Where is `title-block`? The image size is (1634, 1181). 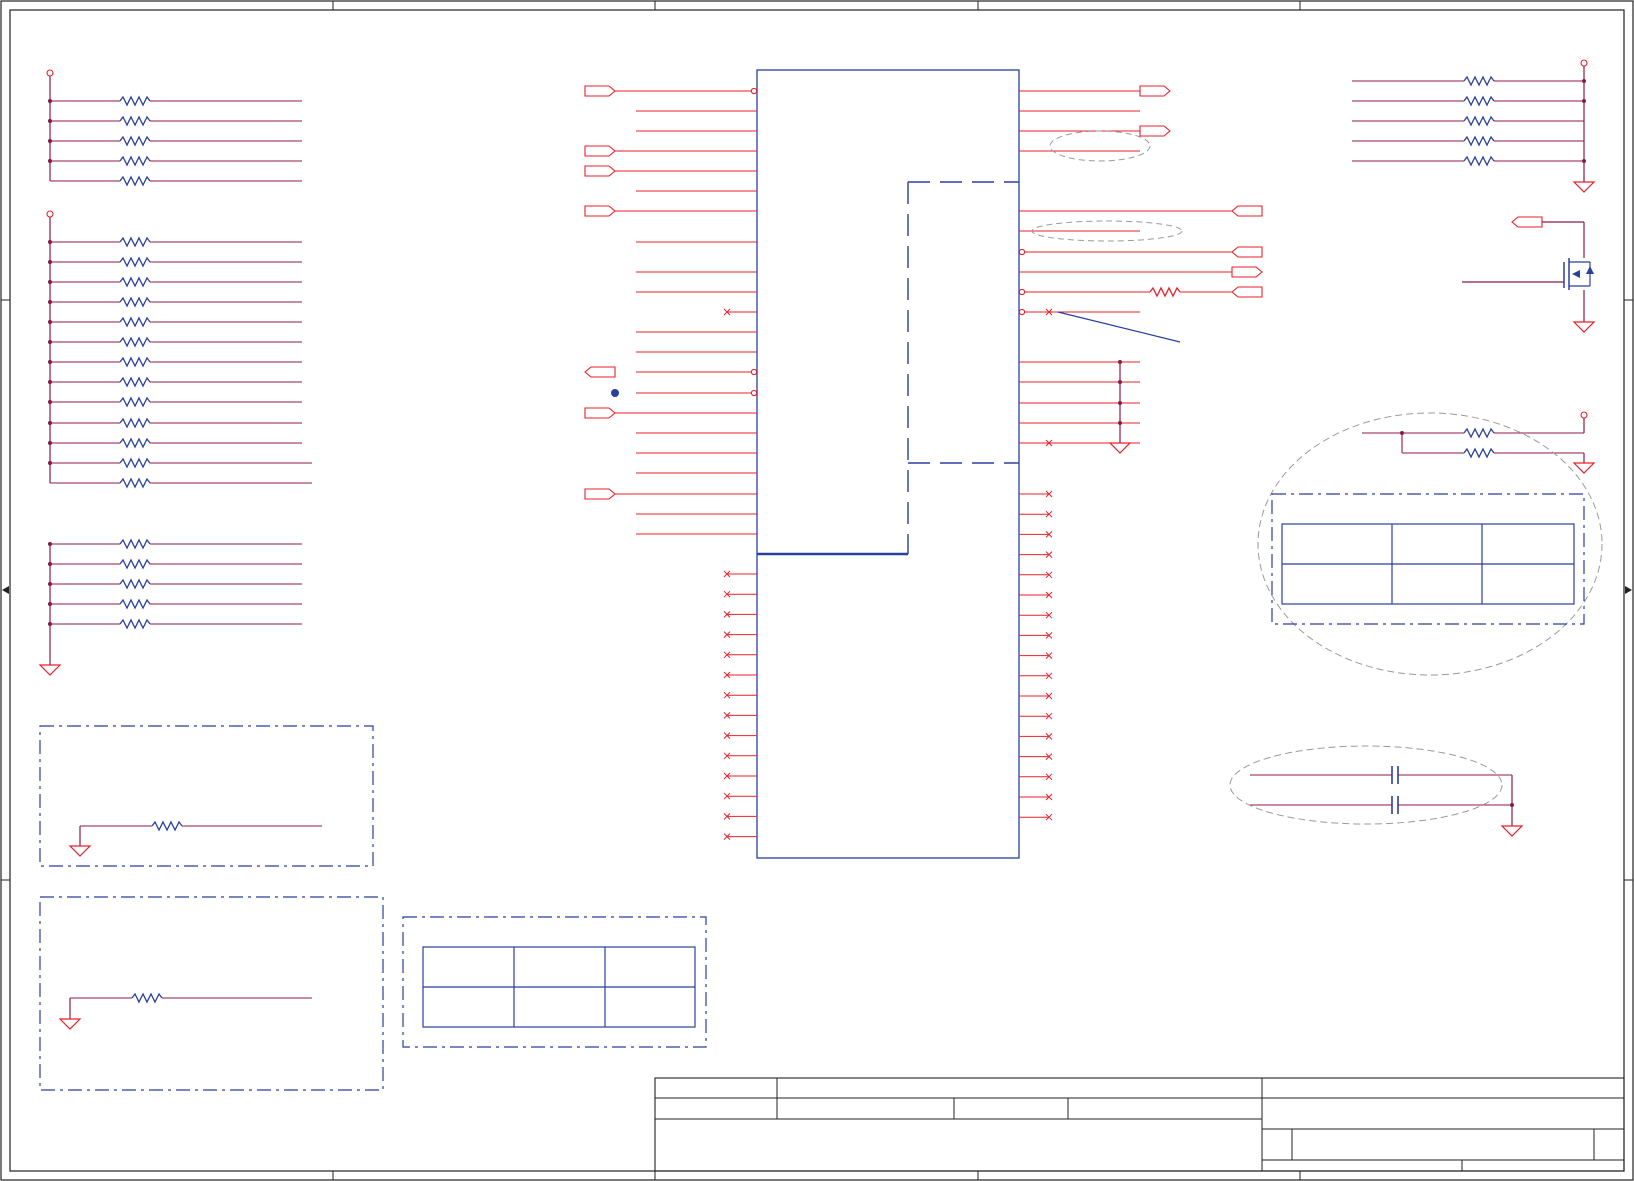
title-block is located at coordinates (1139, 1124).